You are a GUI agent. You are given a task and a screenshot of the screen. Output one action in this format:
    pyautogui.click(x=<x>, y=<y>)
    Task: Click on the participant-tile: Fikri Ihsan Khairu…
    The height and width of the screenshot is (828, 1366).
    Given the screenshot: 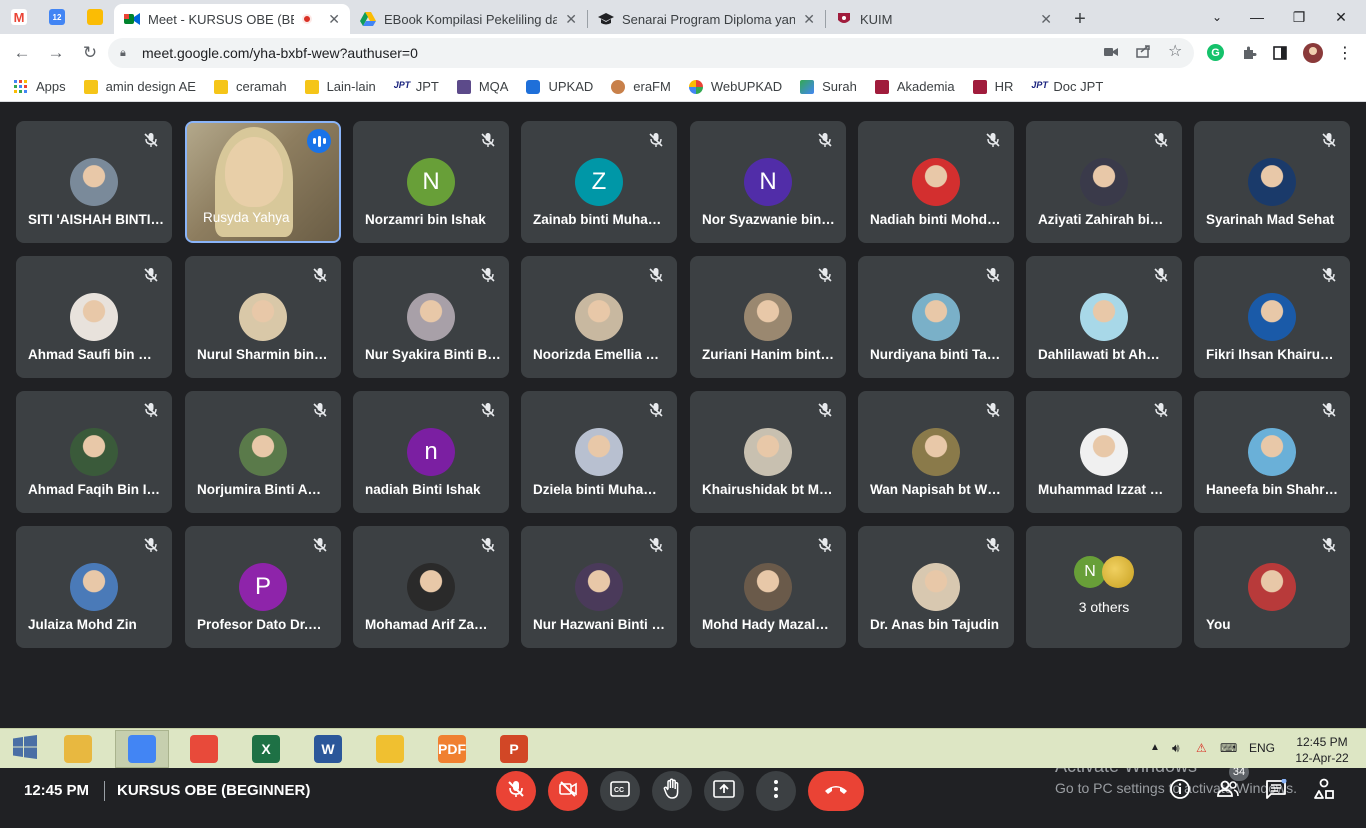 What is the action you would take?
    pyautogui.click(x=1272, y=317)
    